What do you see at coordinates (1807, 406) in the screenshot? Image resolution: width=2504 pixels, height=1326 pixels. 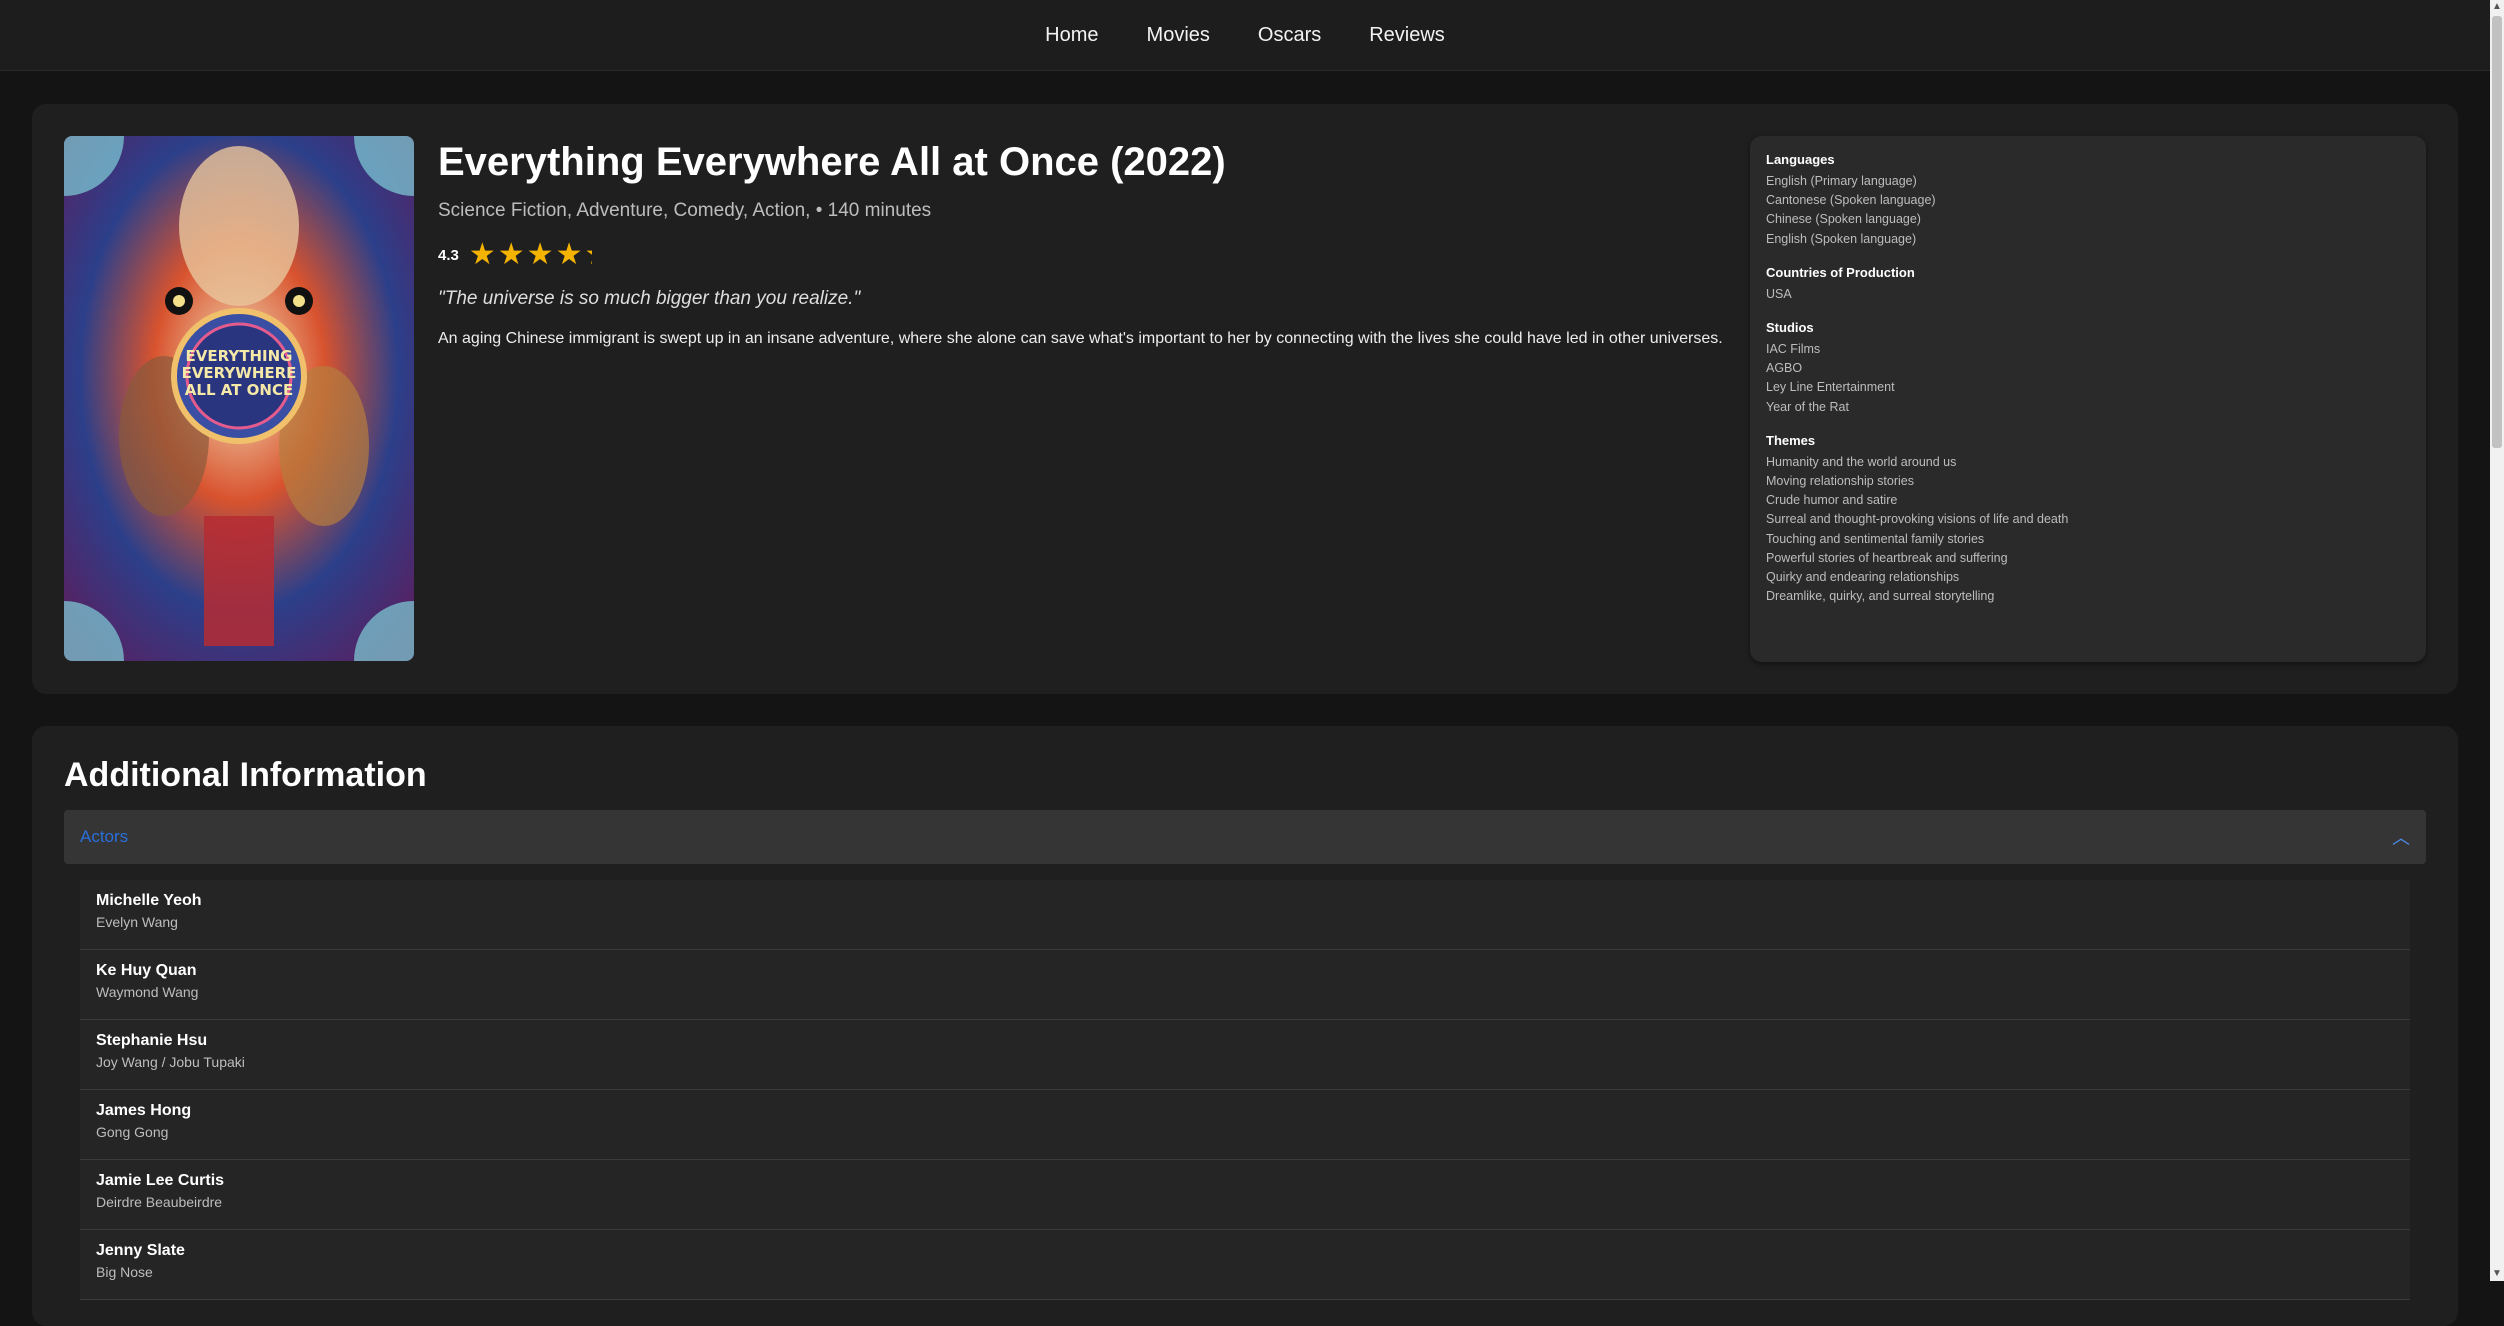 I see `studio-item: Year of the Rat` at bounding box center [1807, 406].